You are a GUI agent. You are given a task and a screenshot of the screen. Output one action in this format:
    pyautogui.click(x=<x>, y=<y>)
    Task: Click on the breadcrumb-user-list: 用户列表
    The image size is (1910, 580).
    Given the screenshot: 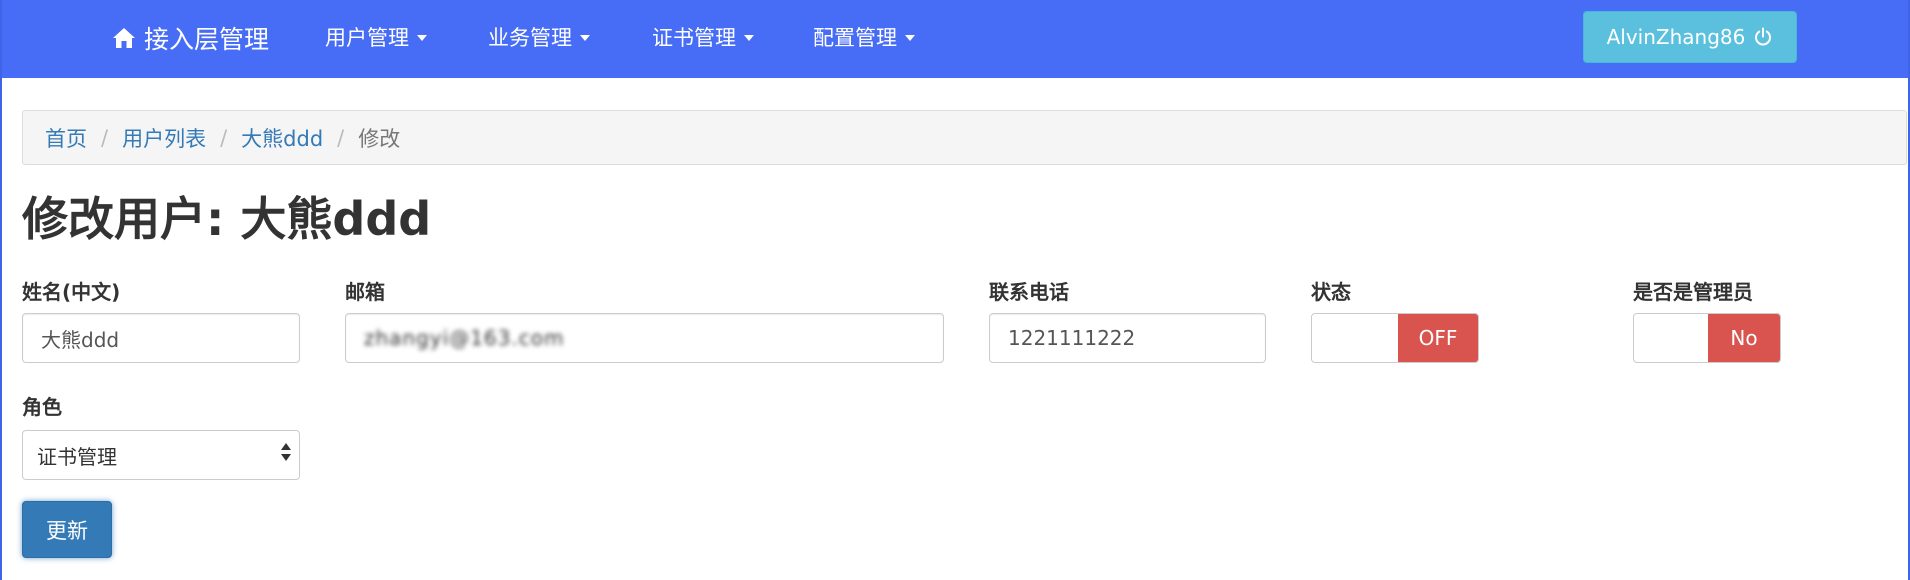 What is the action you would take?
    pyautogui.click(x=164, y=138)
    